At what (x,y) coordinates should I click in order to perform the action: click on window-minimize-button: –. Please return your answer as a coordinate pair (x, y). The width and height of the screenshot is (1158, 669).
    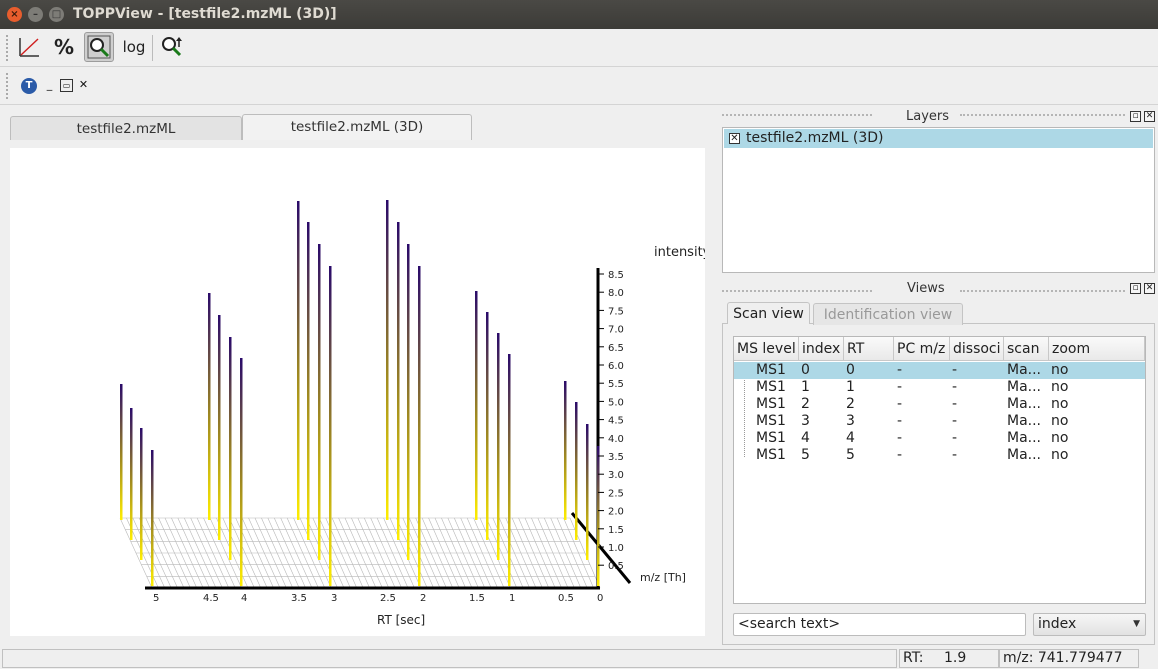
    Looking at the image, I should click on (35, 14).